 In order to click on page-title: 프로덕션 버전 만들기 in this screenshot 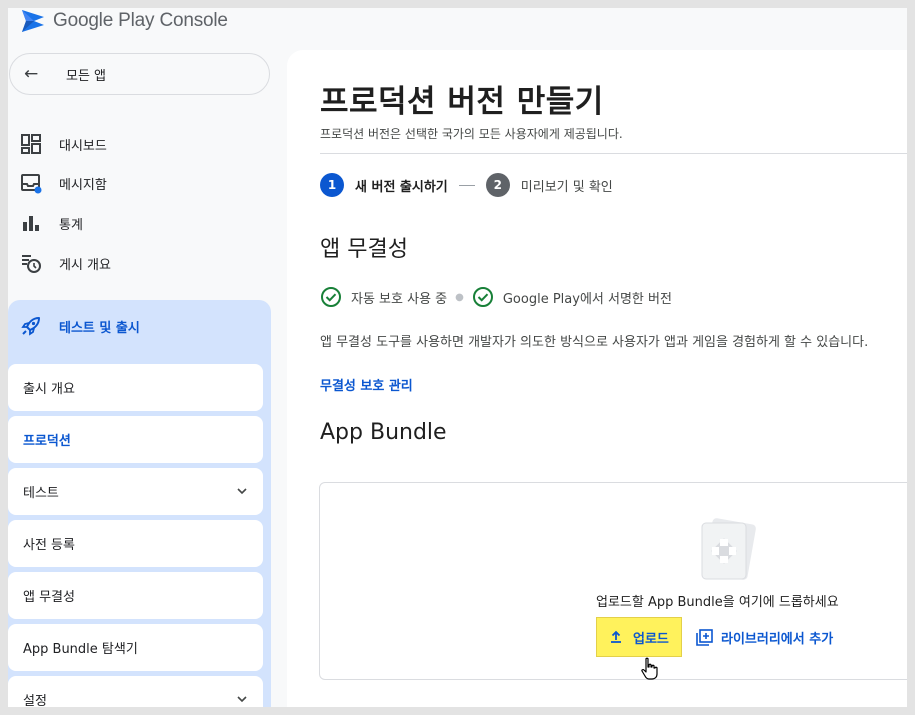, I will do `click(462, 102)`.